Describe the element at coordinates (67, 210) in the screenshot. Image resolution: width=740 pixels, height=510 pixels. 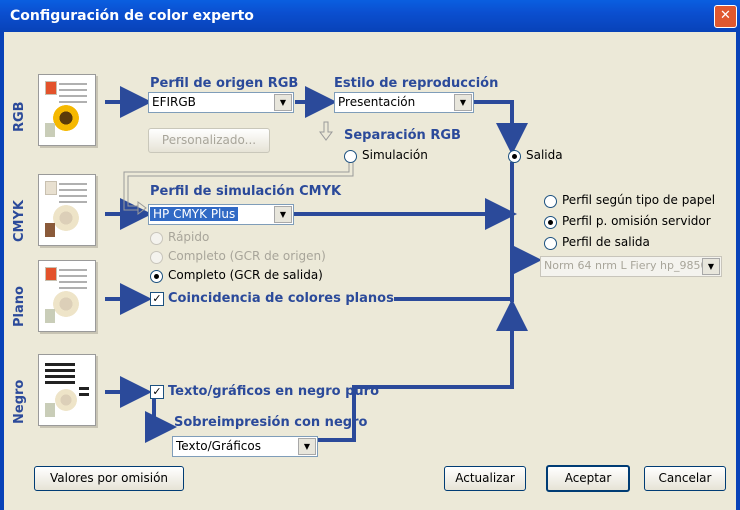
I see `cmyk-document-icon` at that location.